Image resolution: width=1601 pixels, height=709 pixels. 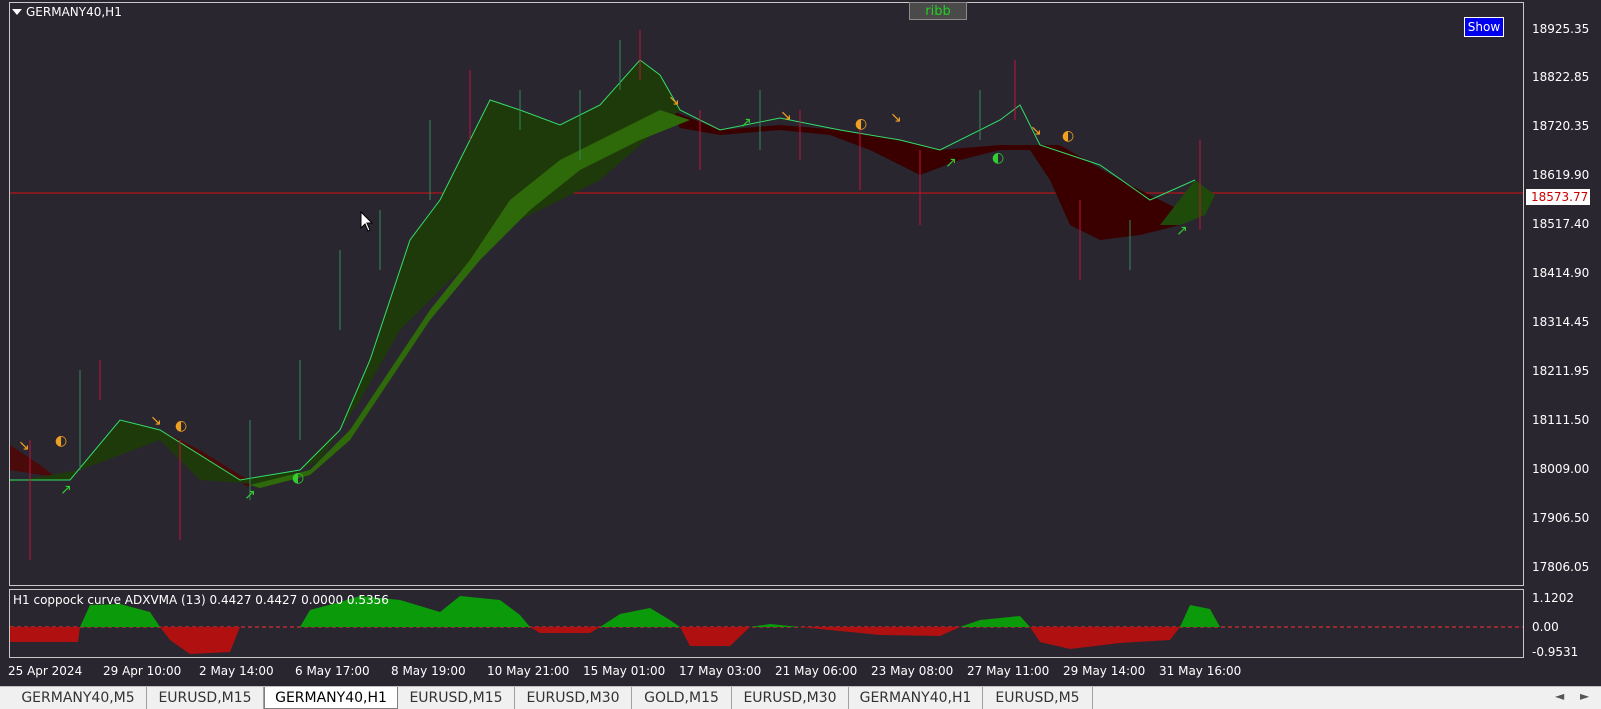 I want to click on mouse-cursor-icon, so click(x=367, y=221).